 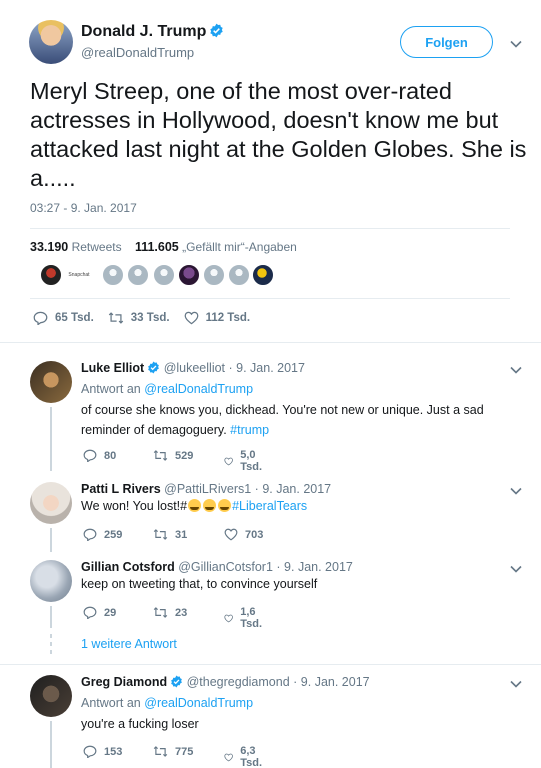 I want to click on reply-count: 153, so click(x=113, y=751).